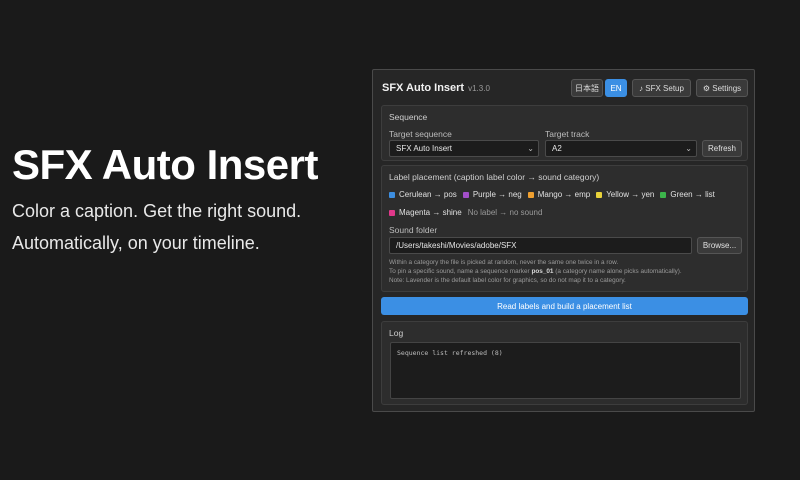 This screenshot has height=480, width=800. What do you see at coordinates (599, 194) in the screenshot?
I see `yellow-swatch-icon` at bounding box center [599, 194].